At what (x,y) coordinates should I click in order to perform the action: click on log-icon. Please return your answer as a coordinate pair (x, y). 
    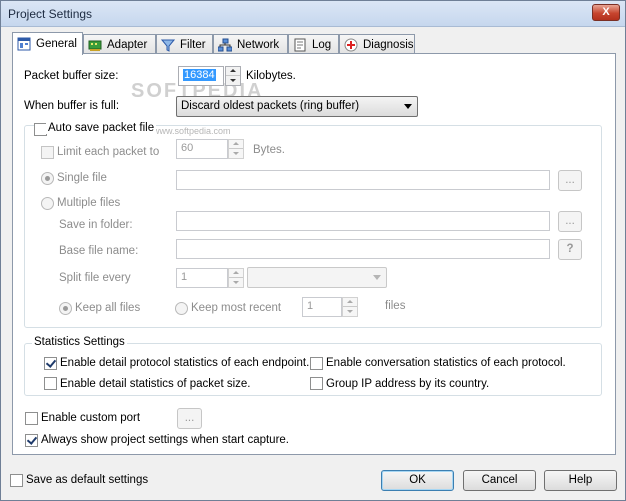
    Looking at the image, I should click on (300, 45).